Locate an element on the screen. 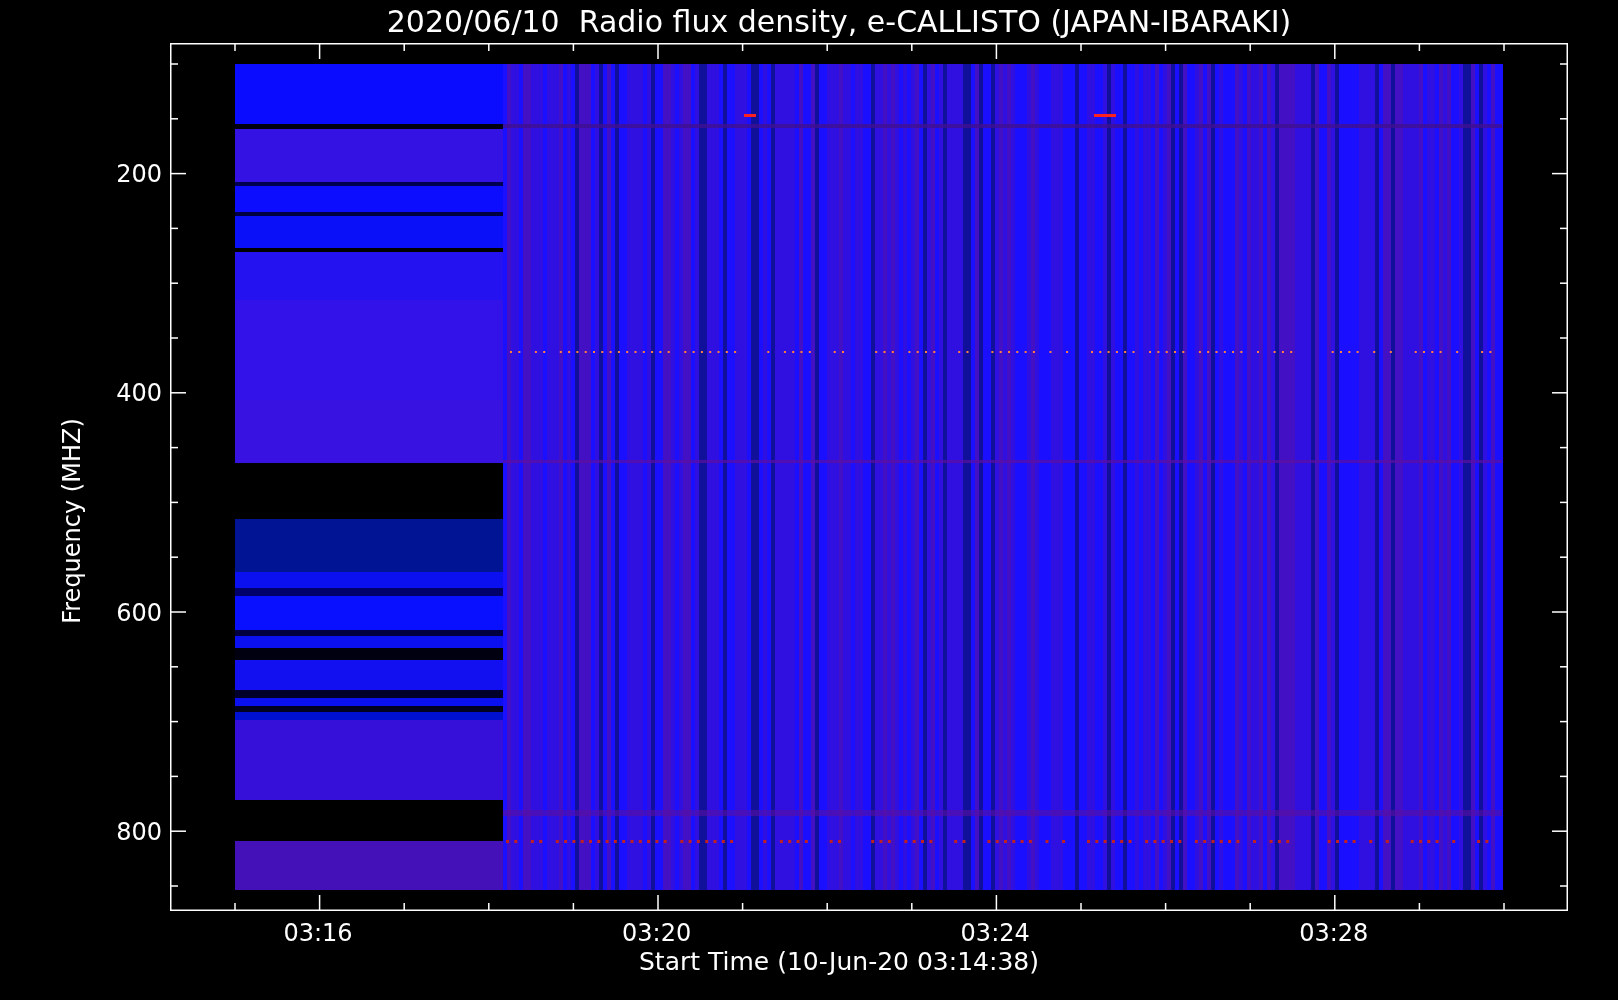 This screenshot has height=1000, width=1618. x-tick-label: 03:16 is located at coordinates (318, 933).